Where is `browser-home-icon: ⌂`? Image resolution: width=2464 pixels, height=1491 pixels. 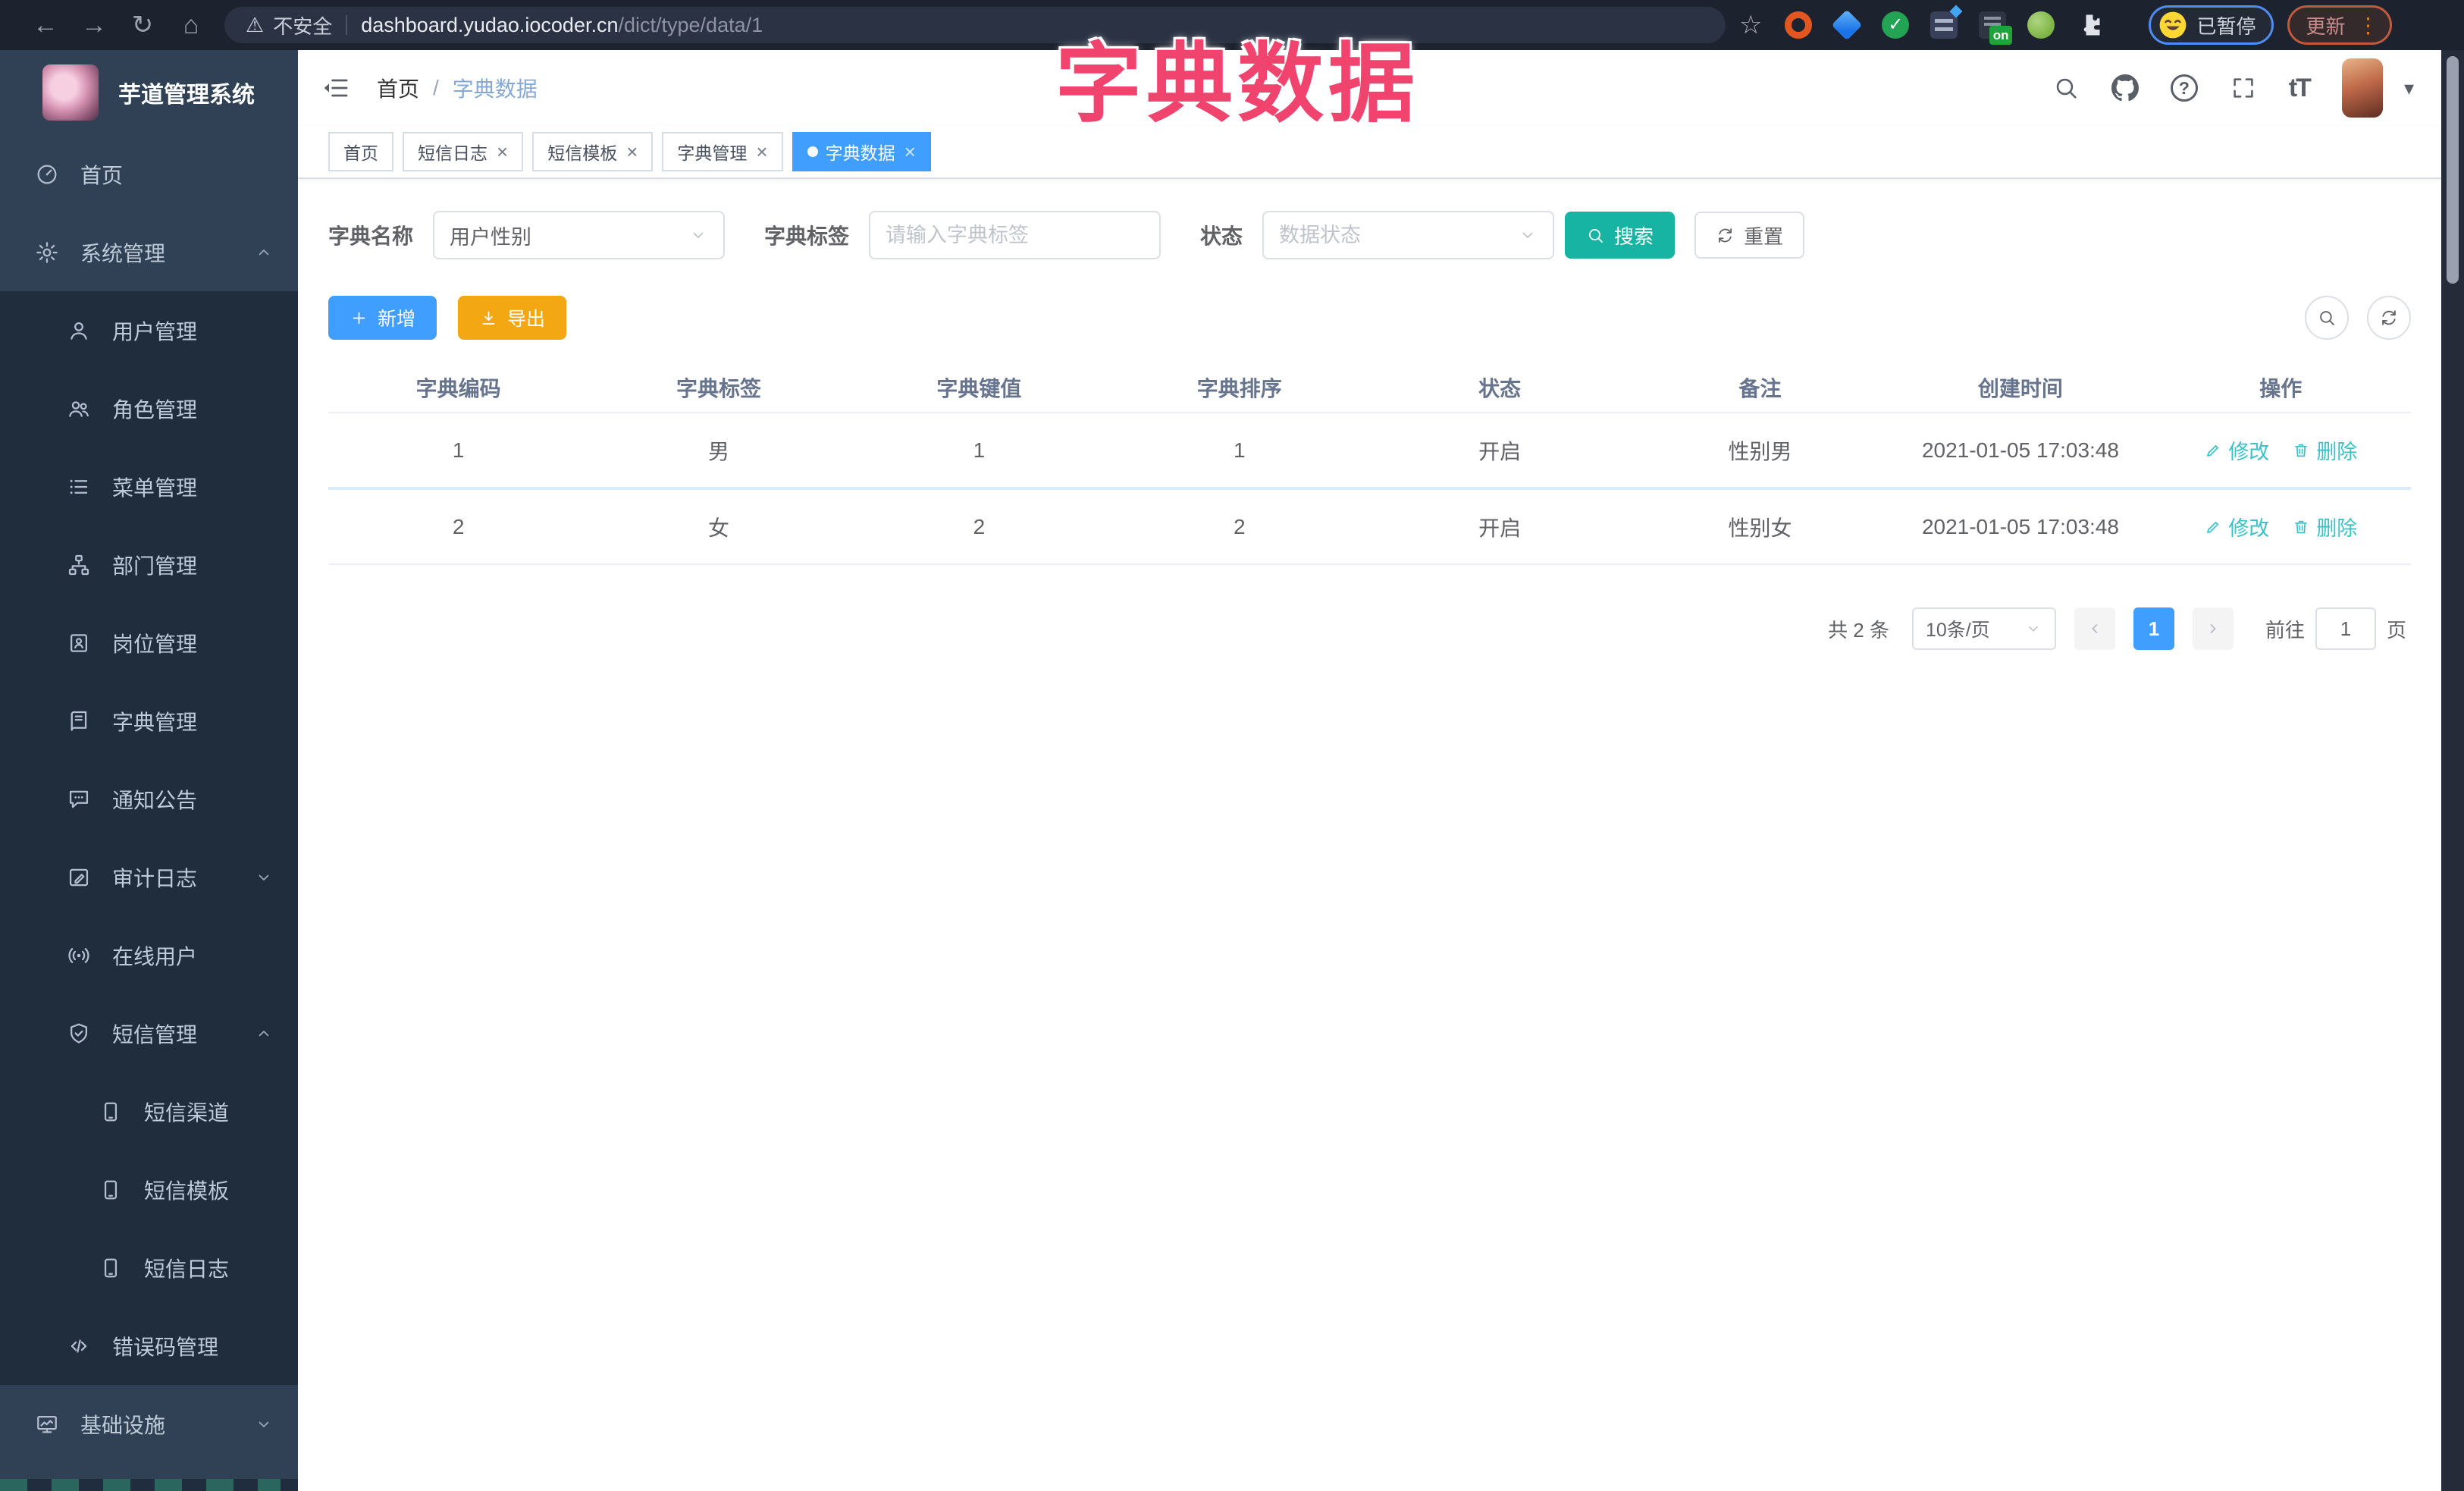
browser-home-icon: ⌂ is located at coordinates (191, 25).